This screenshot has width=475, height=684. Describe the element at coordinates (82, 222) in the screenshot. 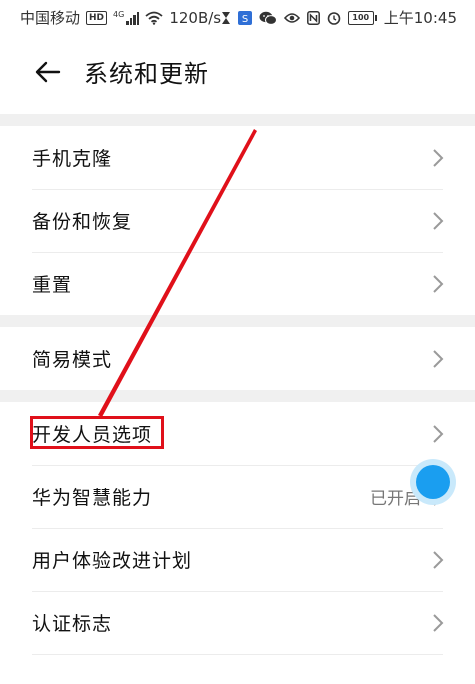

I see `settings-item-label: 备份和恢复` at that location.